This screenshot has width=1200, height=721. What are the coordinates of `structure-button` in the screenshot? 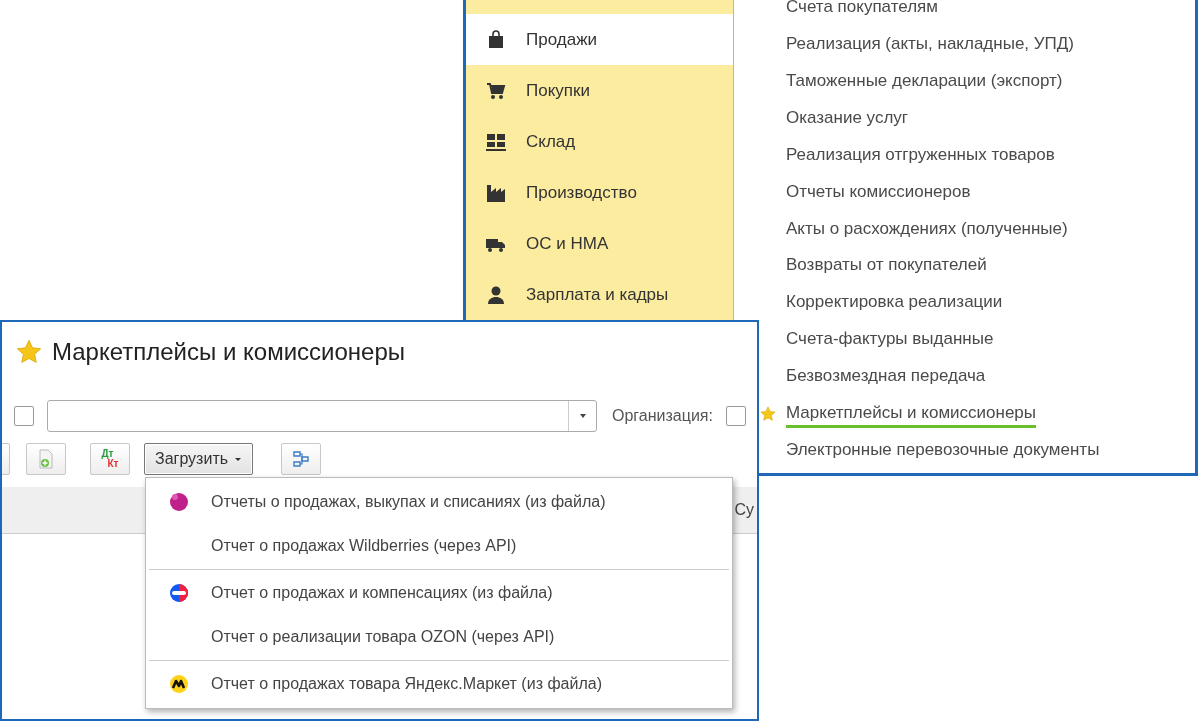 It's located at (301, 459).